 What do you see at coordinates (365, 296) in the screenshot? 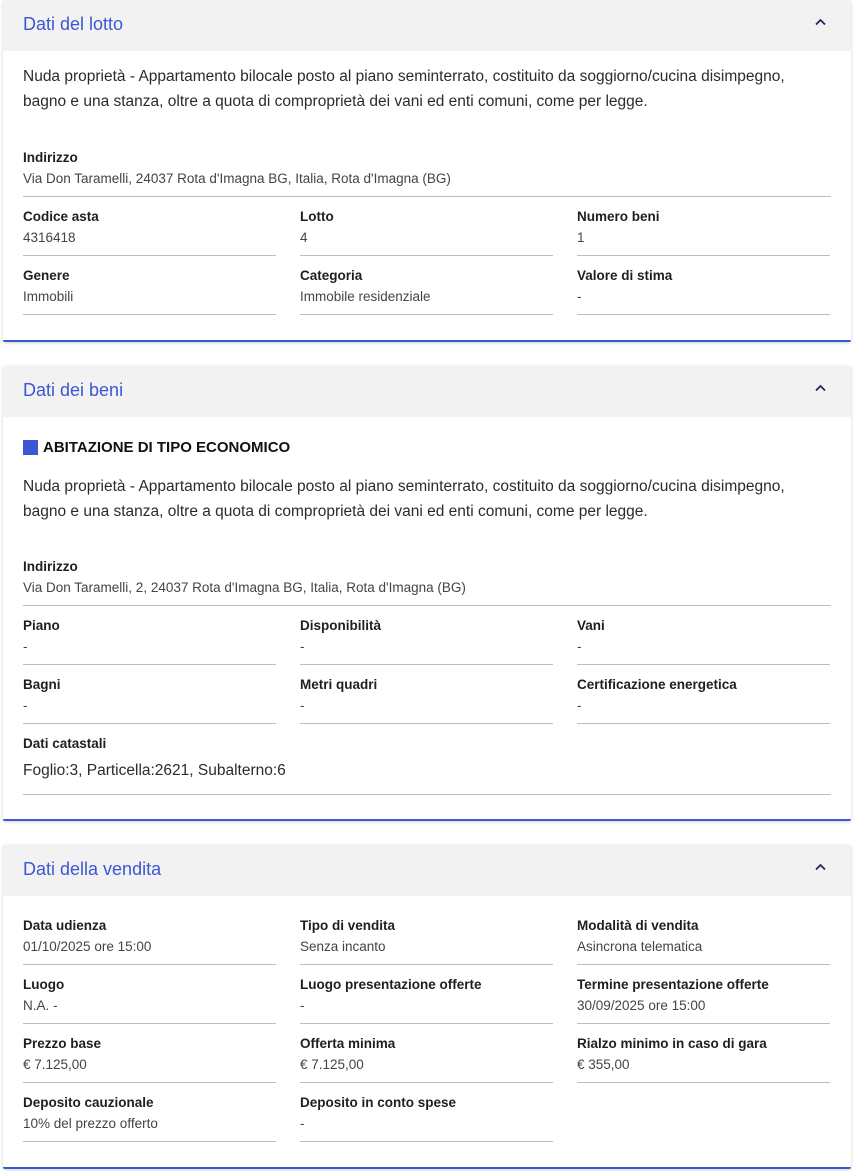
I see `field-value: Immobile residenziale` at bounding box center [365, 296].